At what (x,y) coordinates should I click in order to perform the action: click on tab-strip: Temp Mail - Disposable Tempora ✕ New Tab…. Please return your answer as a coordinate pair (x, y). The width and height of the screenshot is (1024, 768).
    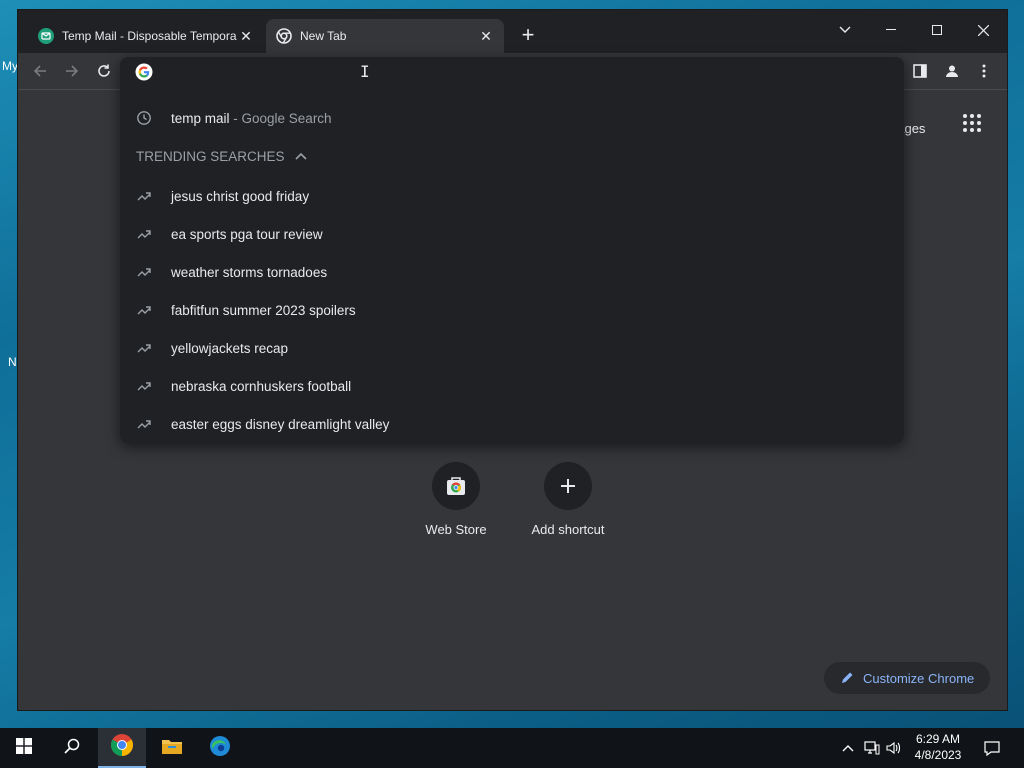
    Looking at the image, I should click on (512, 31).